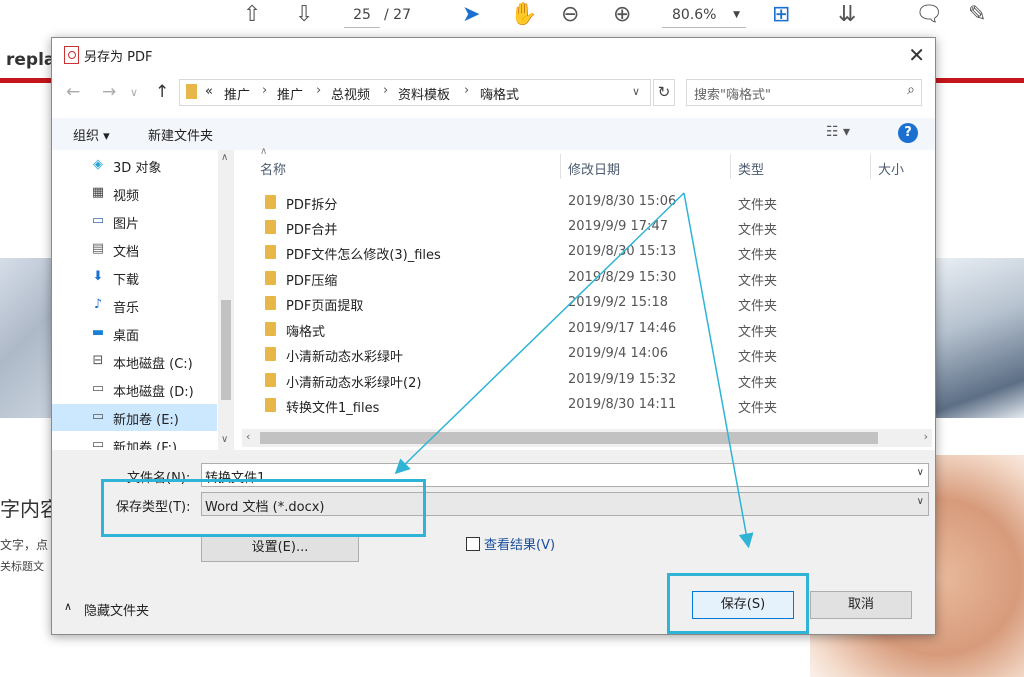 This screenshot has width=1024, height=677. What do you see at coordinates (424, 93) in the screenshot?
I see `breadcrumb-item: 资料模板` at bounding box center [424, 93].